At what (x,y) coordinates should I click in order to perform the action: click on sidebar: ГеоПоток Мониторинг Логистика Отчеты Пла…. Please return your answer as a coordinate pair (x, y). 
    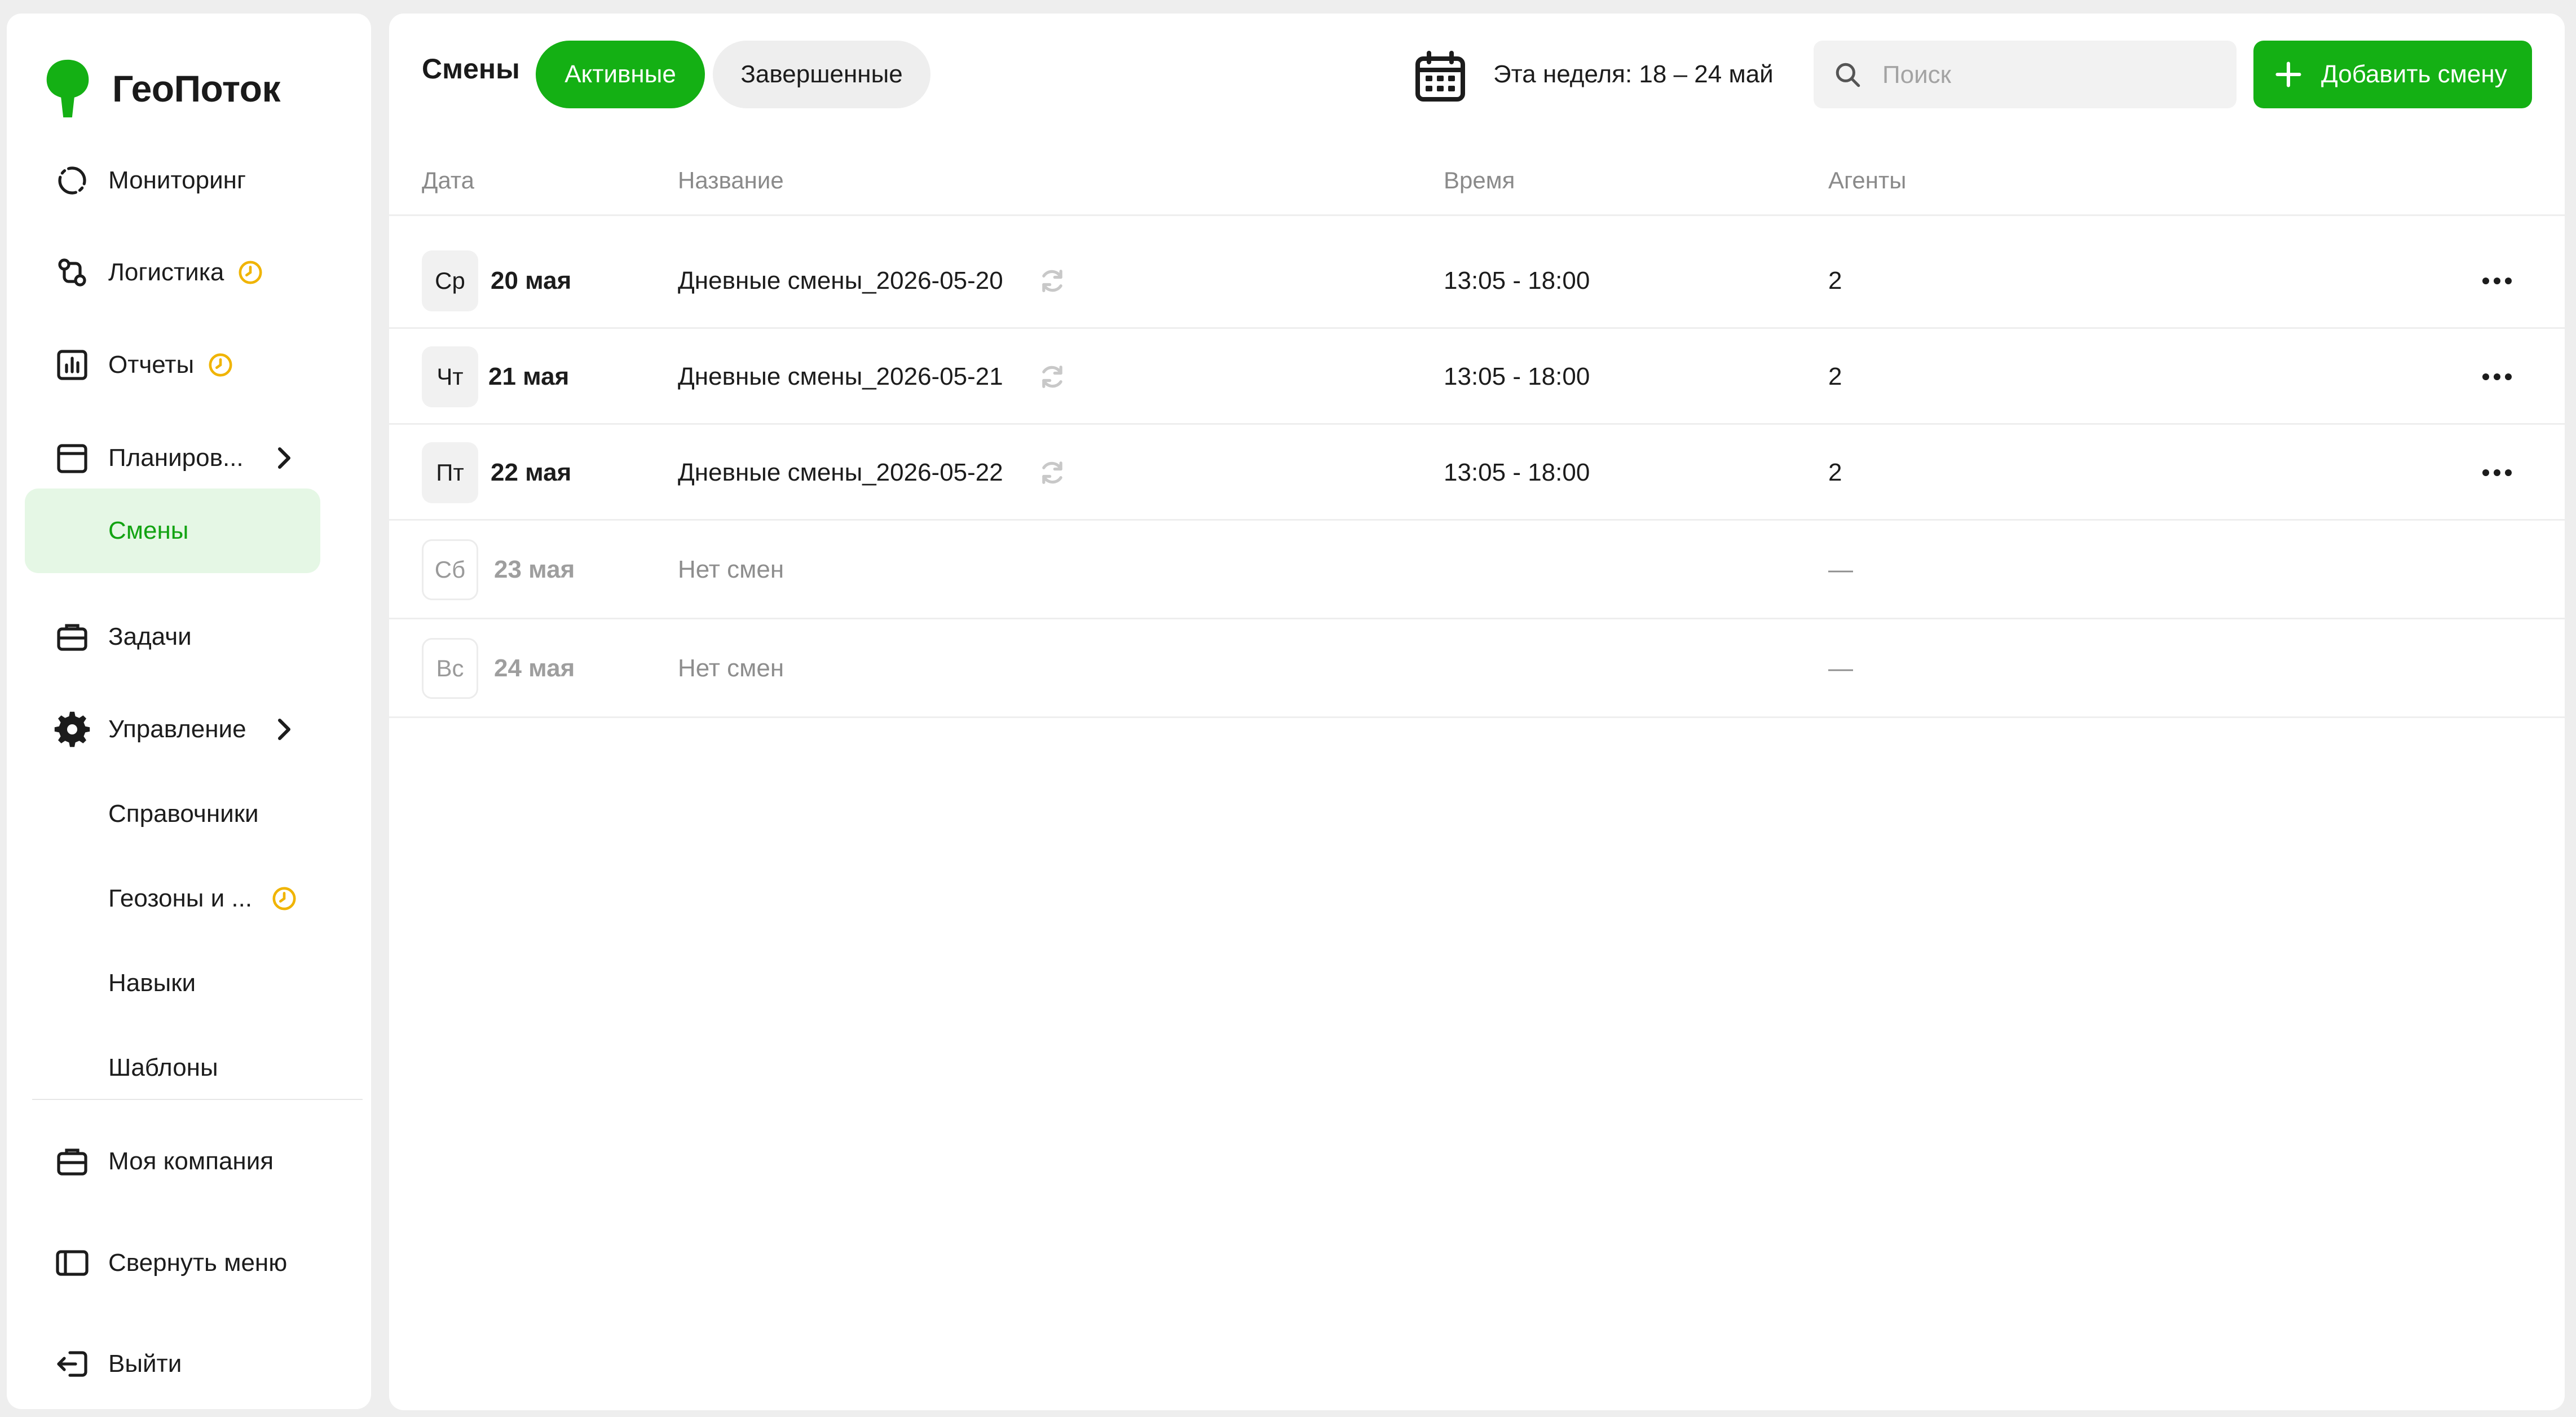
    Looking at the image, I should click on (189, 712).